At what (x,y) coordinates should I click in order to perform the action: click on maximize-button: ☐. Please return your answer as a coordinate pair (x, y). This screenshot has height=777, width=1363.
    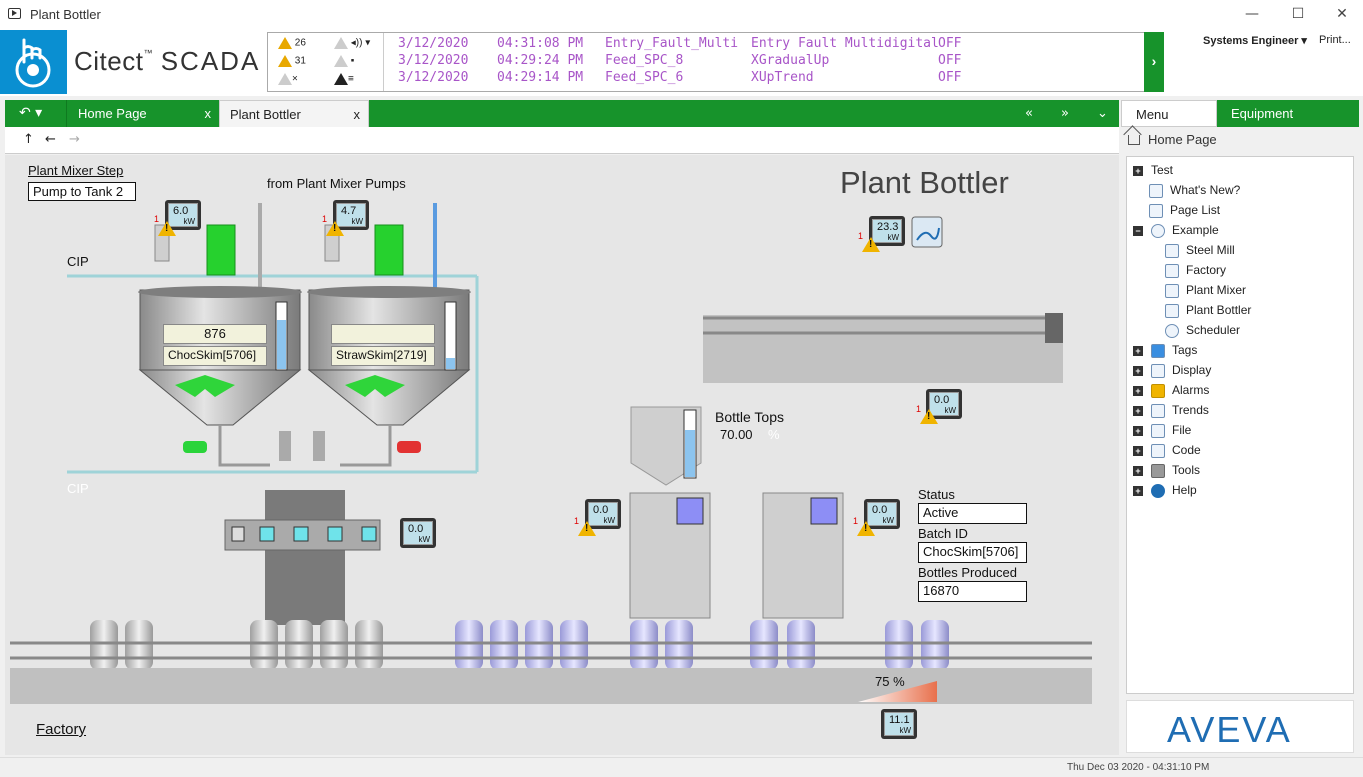
    Looking at the image, I should click on (1298, 14).